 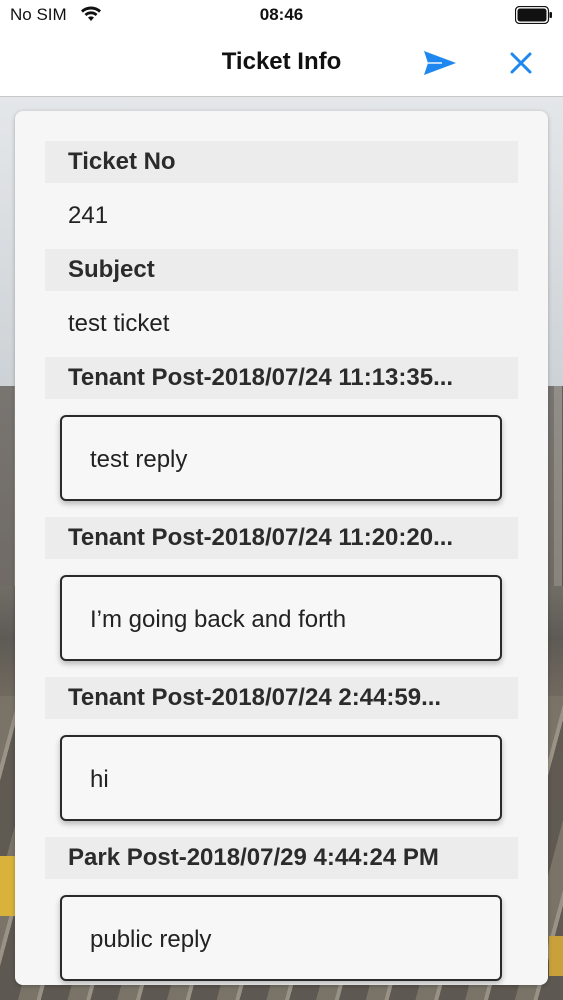 I want to click on ticket-no-value: 241, so click(x=88, y=215).